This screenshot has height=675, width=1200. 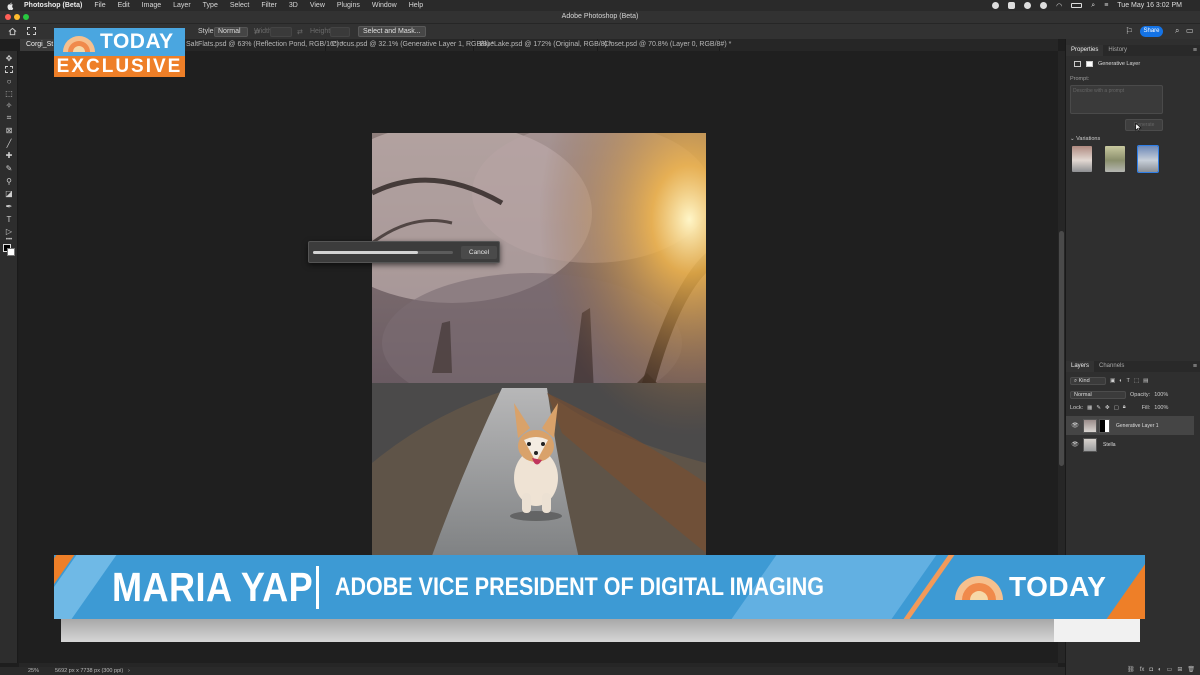 I want to click on height-field, so click(x=340, y=32).